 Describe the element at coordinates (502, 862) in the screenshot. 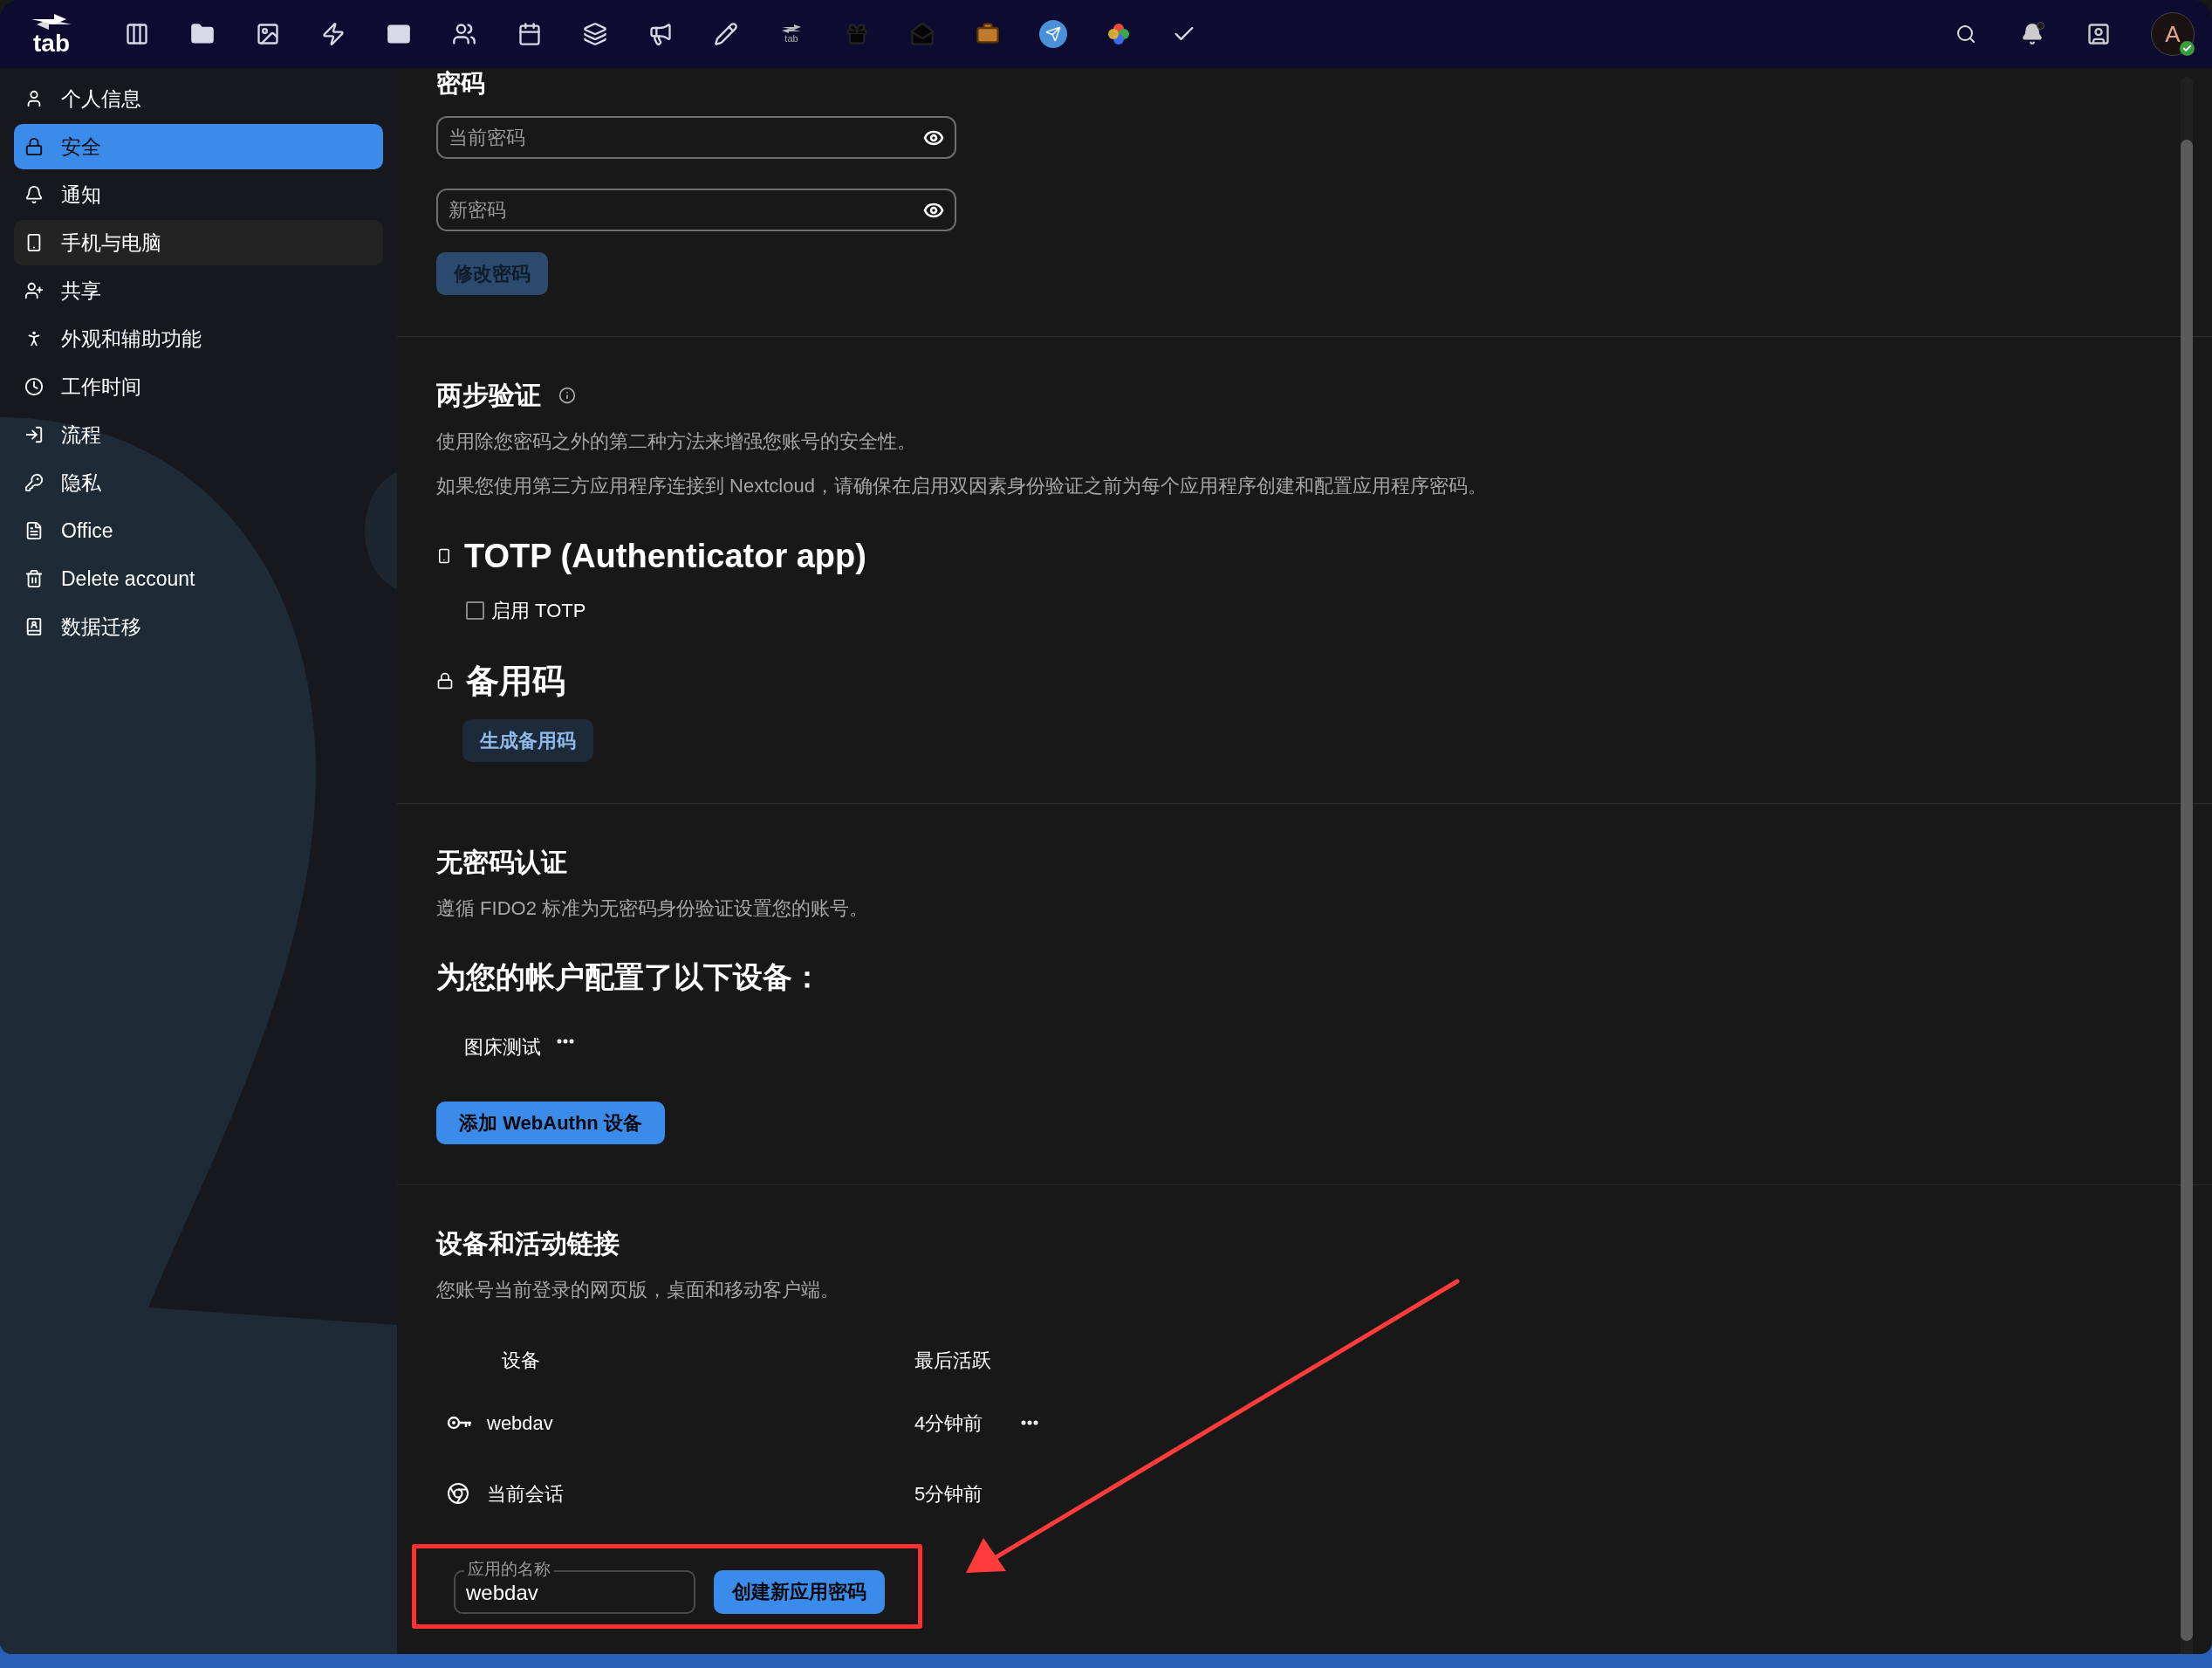

I see `section-heading: 无密码认证` at that location.